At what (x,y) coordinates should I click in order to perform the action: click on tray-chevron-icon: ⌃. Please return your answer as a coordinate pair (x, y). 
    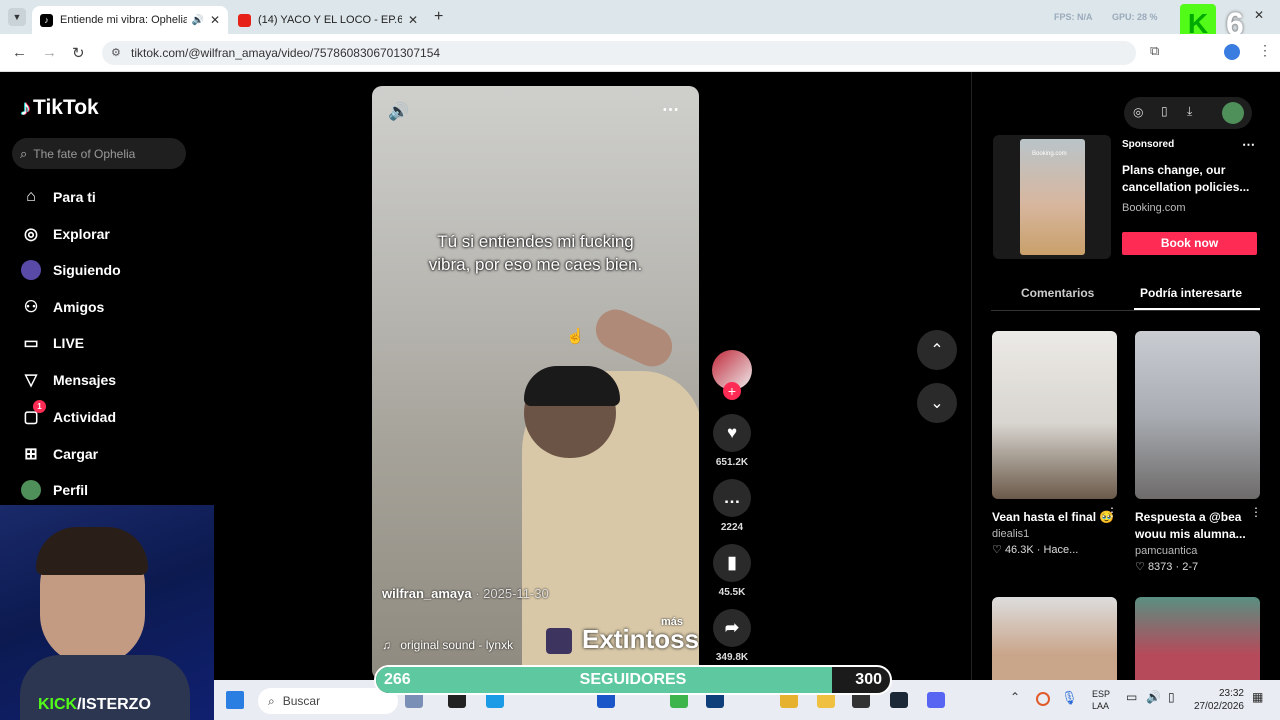
    Looking at the image, I should click on (1015, 697).